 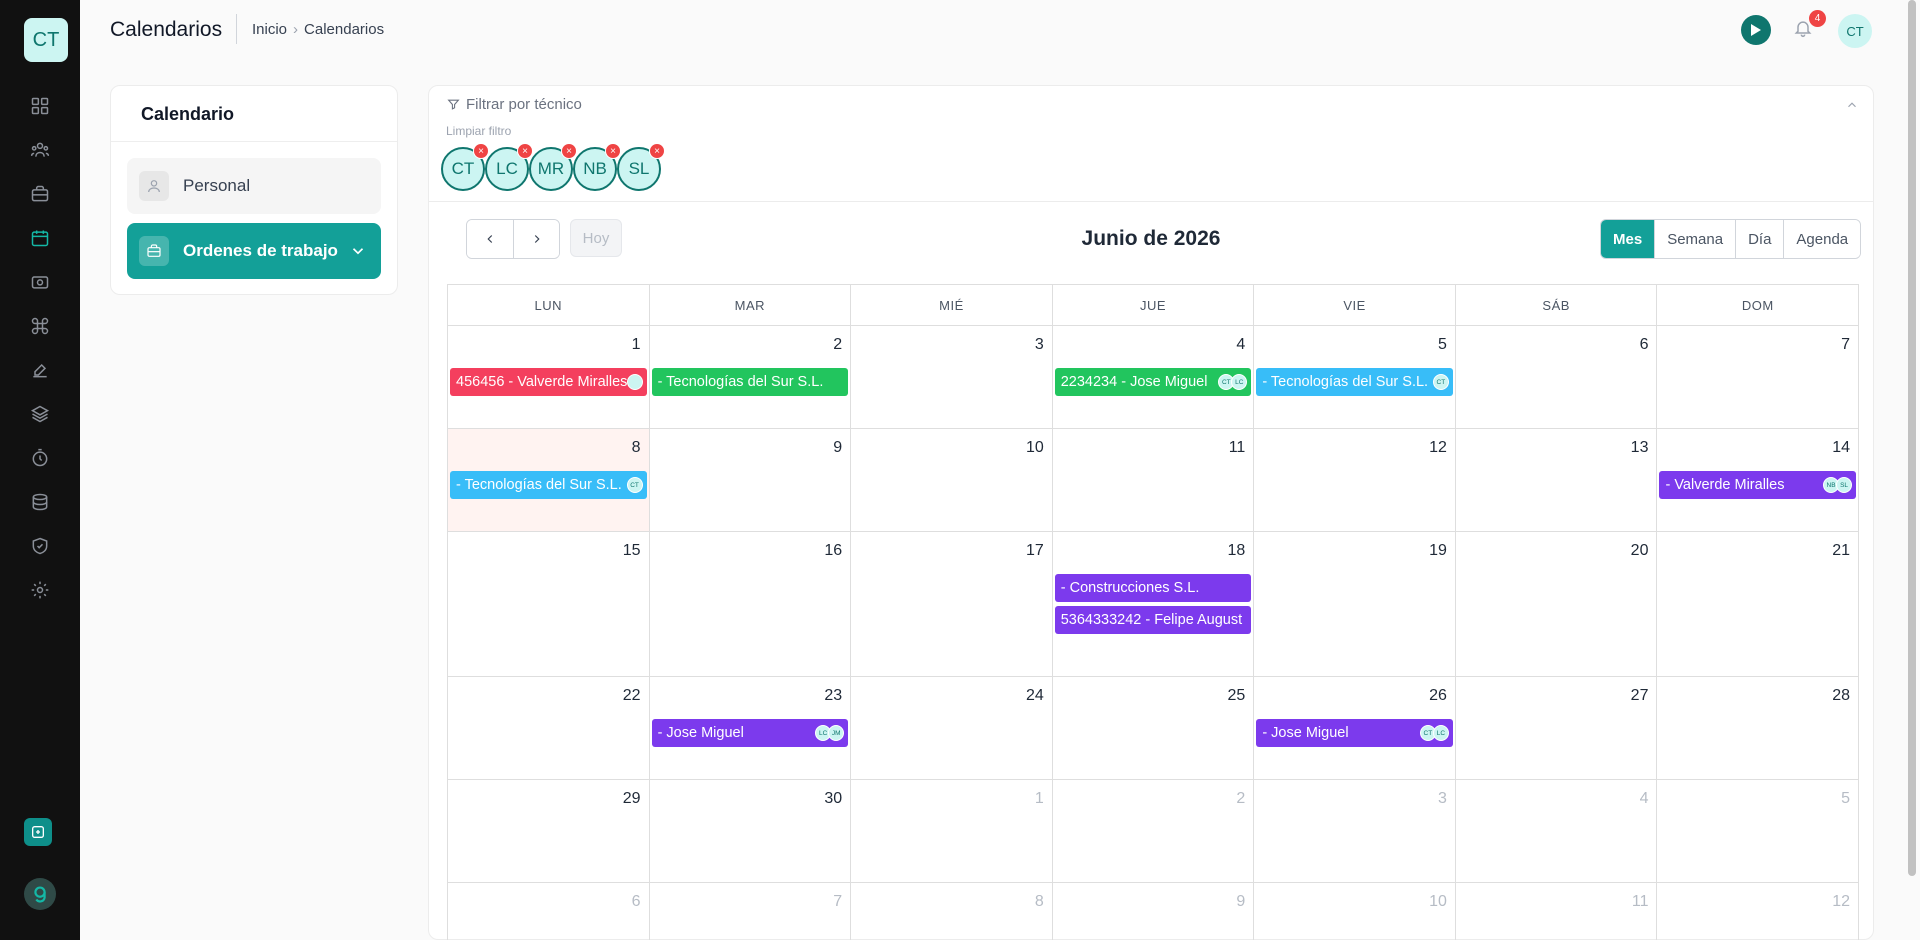 I want to click on clear-filter-link: Limpiar filtro, so click(x=478, y=131).